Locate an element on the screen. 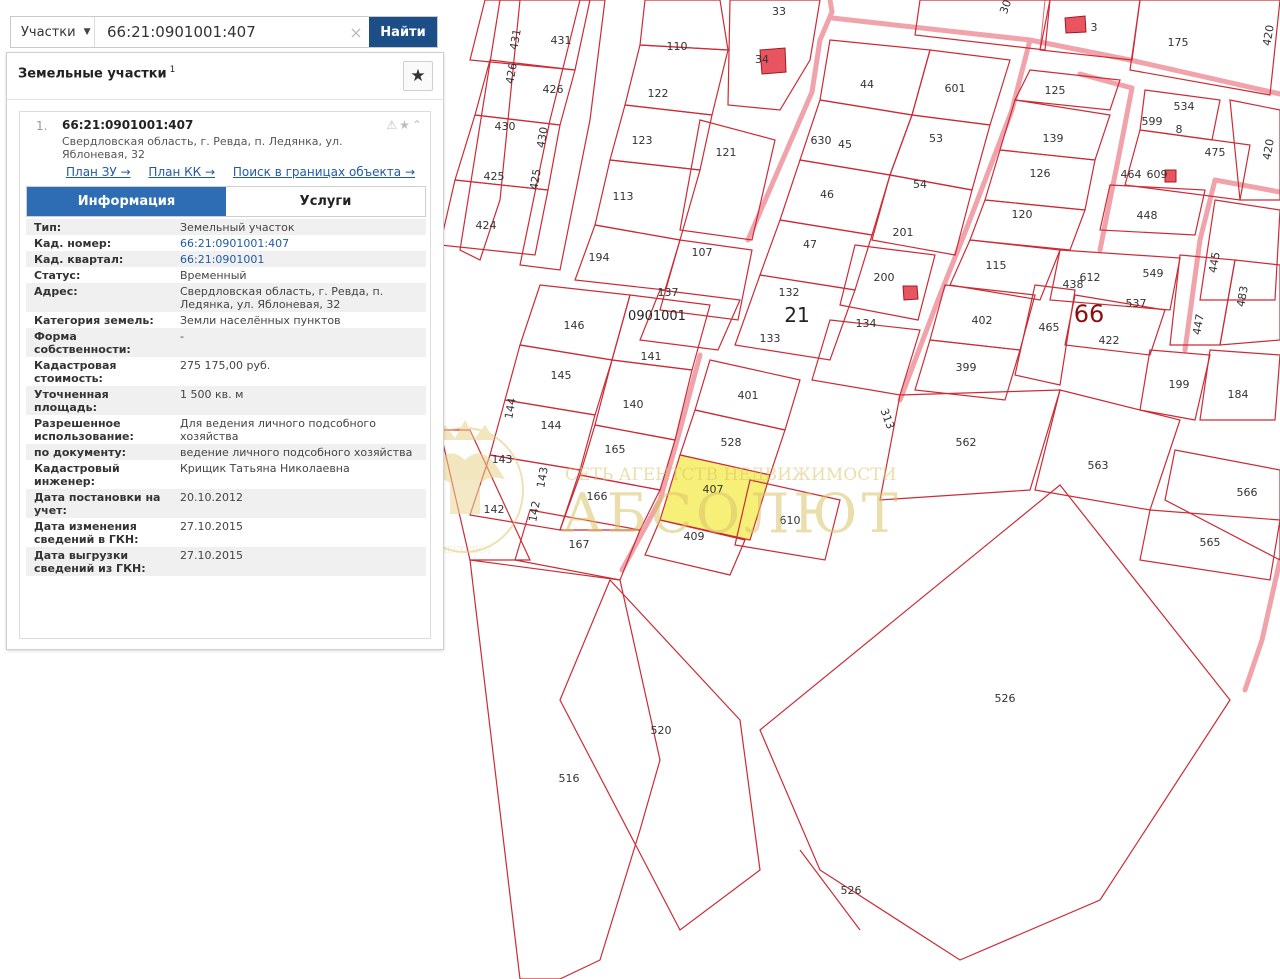 The image size is (1280, 979). parcel-label: 142 is located at coordinates (494, 509).